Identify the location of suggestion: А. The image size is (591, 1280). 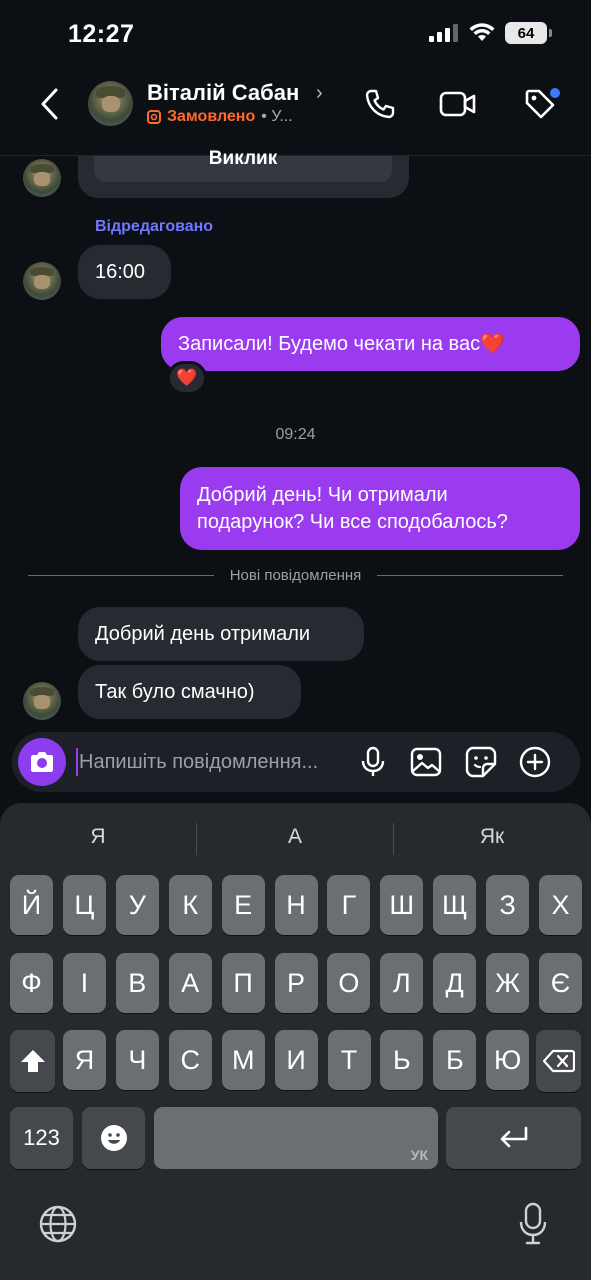
(295, 837).